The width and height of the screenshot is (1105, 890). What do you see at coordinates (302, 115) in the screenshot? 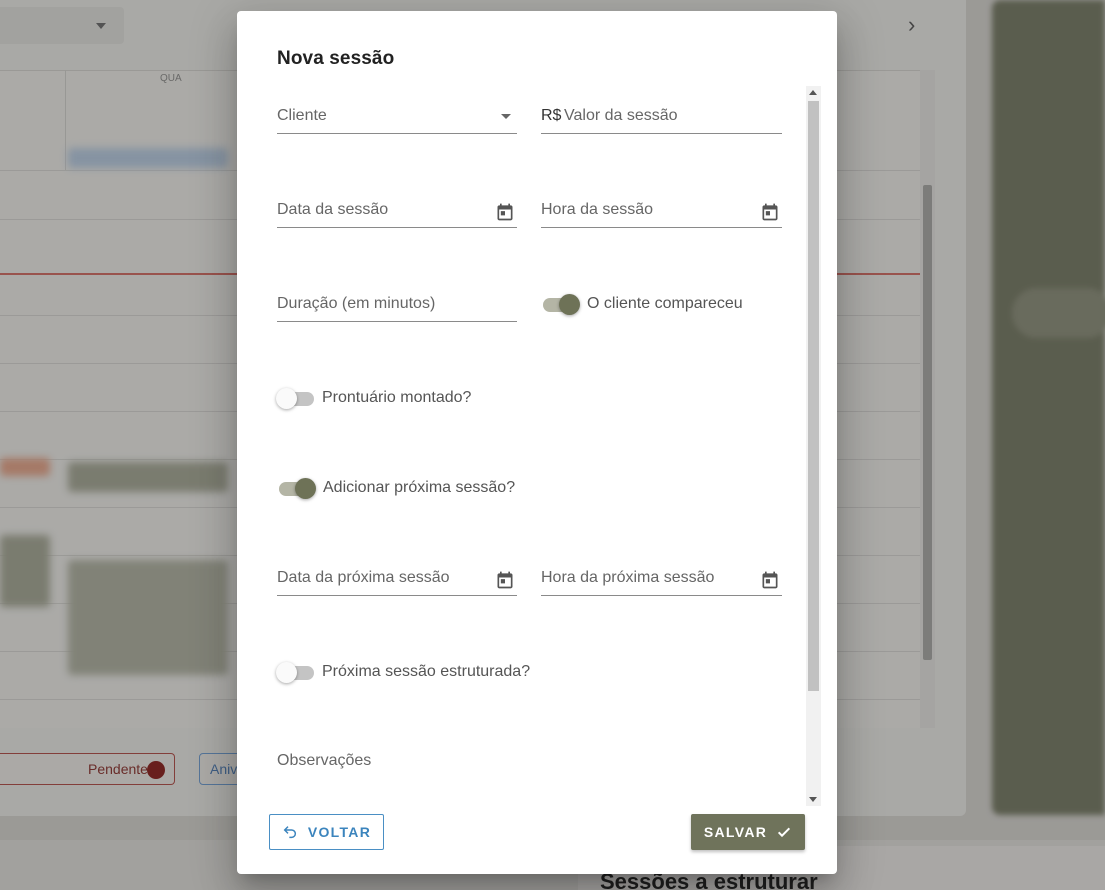
I see `client-select-label: Cliente` at bounding box center [302, 115].